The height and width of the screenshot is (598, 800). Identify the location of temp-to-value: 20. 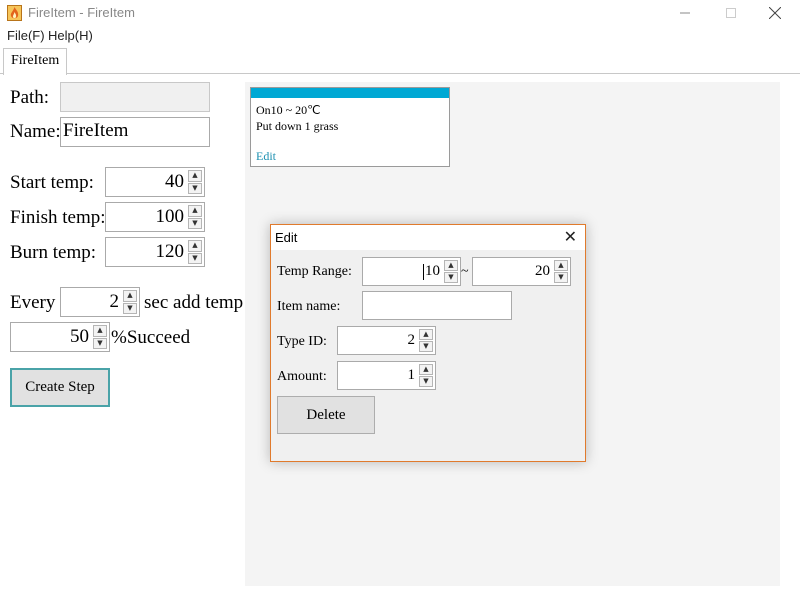
(542, 271).